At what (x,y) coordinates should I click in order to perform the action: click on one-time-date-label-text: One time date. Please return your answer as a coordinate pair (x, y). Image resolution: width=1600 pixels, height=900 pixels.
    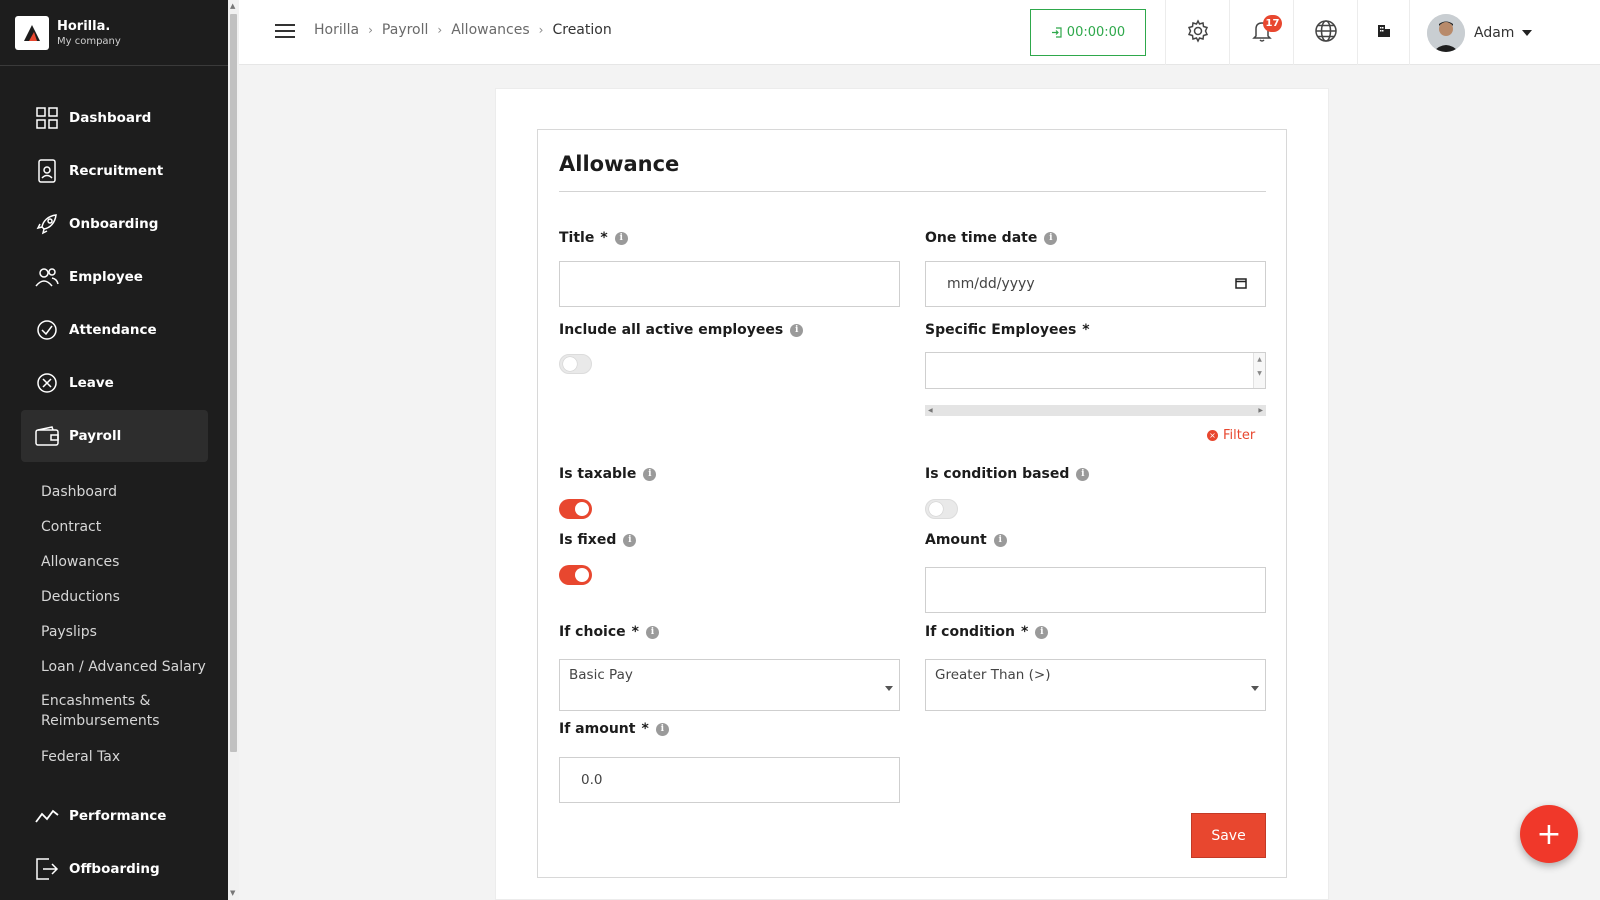
    Looking at the image, I should click on (981, 238).